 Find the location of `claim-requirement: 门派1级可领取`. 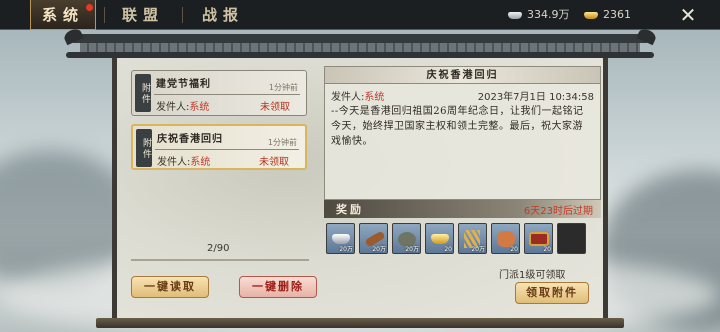

claim-requirement: 门派1级可领取 is located at coordinates (532, 275).